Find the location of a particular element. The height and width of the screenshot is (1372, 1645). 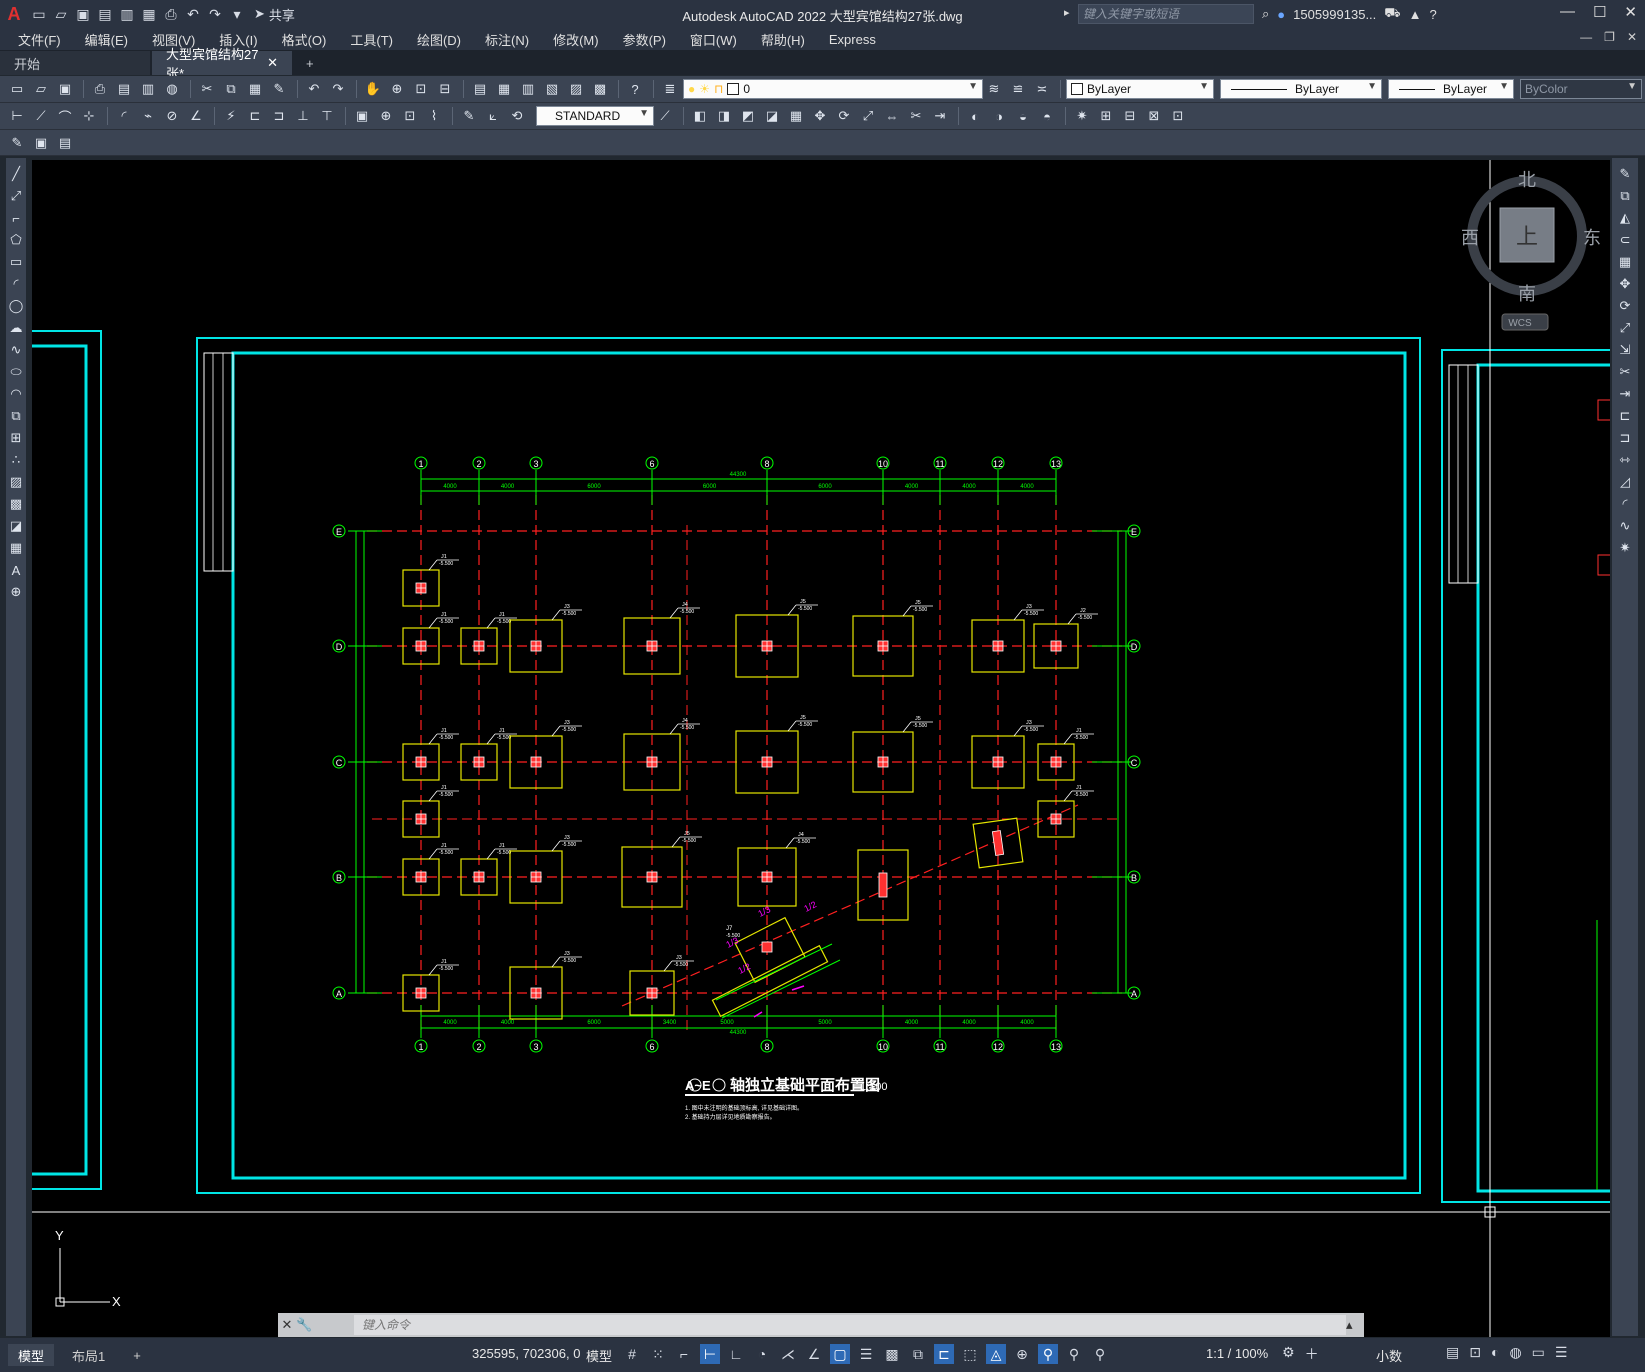

infer-constraints-icon: ⌐ is located at coordinates (684, 1354).